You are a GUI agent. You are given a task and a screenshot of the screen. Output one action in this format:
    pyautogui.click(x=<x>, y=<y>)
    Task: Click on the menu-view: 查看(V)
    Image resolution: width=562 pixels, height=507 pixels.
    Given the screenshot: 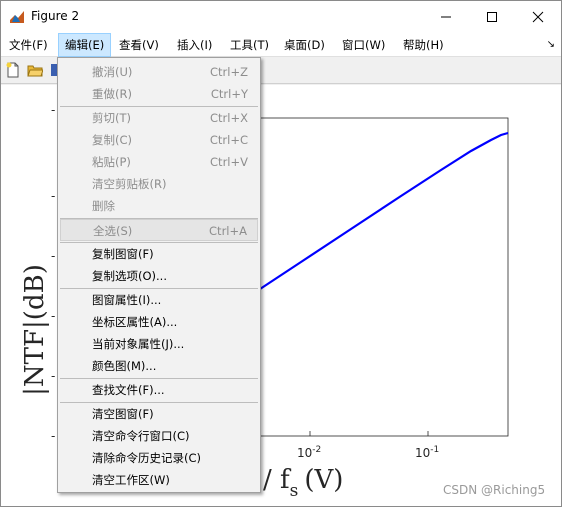 What is the action you would take?
    pyautogui.click(x=139, y=45)
    